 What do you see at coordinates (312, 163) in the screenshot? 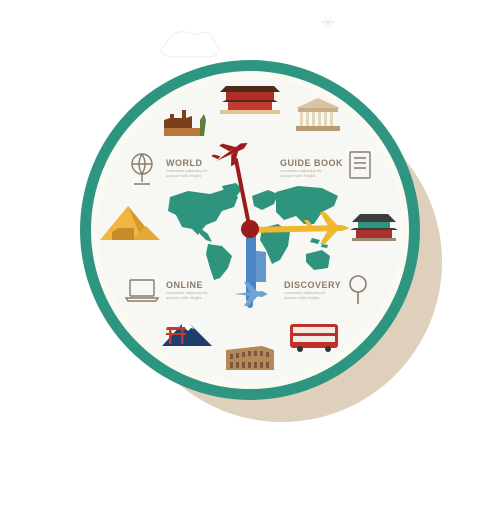
I see `guide-book-label: GUIDE BOOK` at bounding box center [312, 163].